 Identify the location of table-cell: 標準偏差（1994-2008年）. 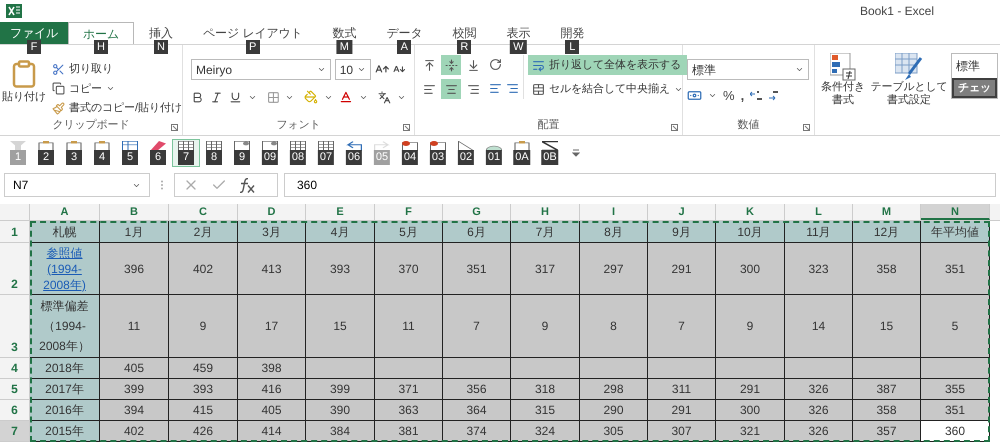
(65, 326).